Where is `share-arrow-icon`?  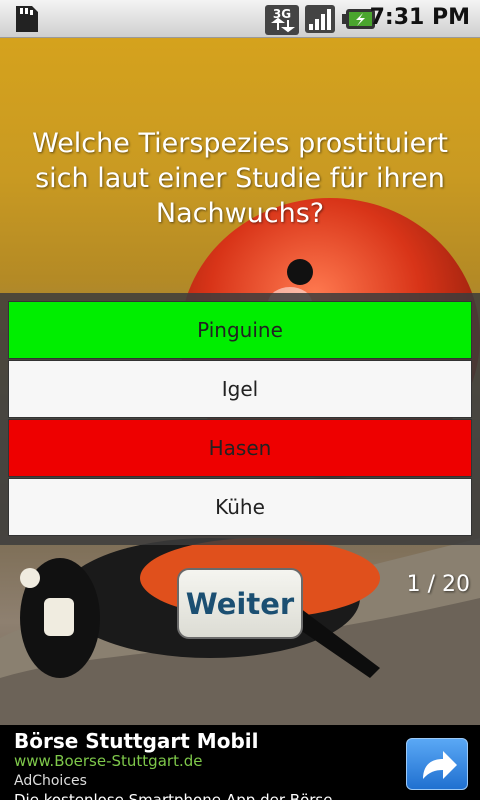 share-arrow-icon is located at coordinates (440, 765).